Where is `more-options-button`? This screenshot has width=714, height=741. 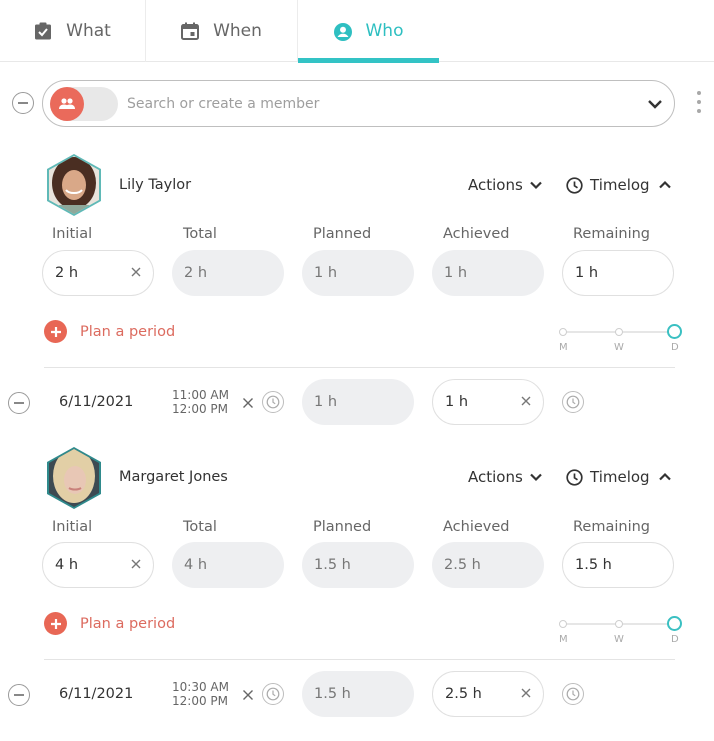
more-options-button is located at coordinates (699, 102).